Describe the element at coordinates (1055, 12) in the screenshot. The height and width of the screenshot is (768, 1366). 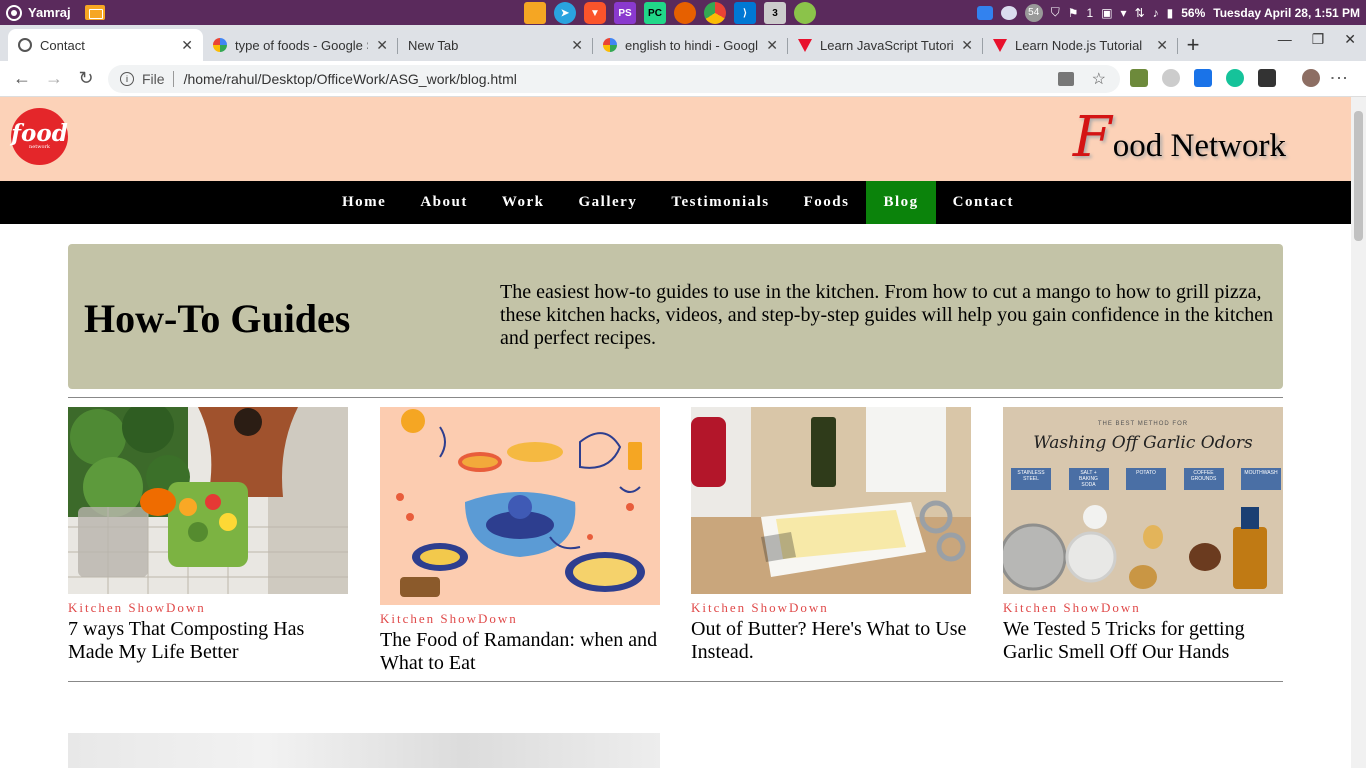
I see `shield-icon: ⛉` at that location.